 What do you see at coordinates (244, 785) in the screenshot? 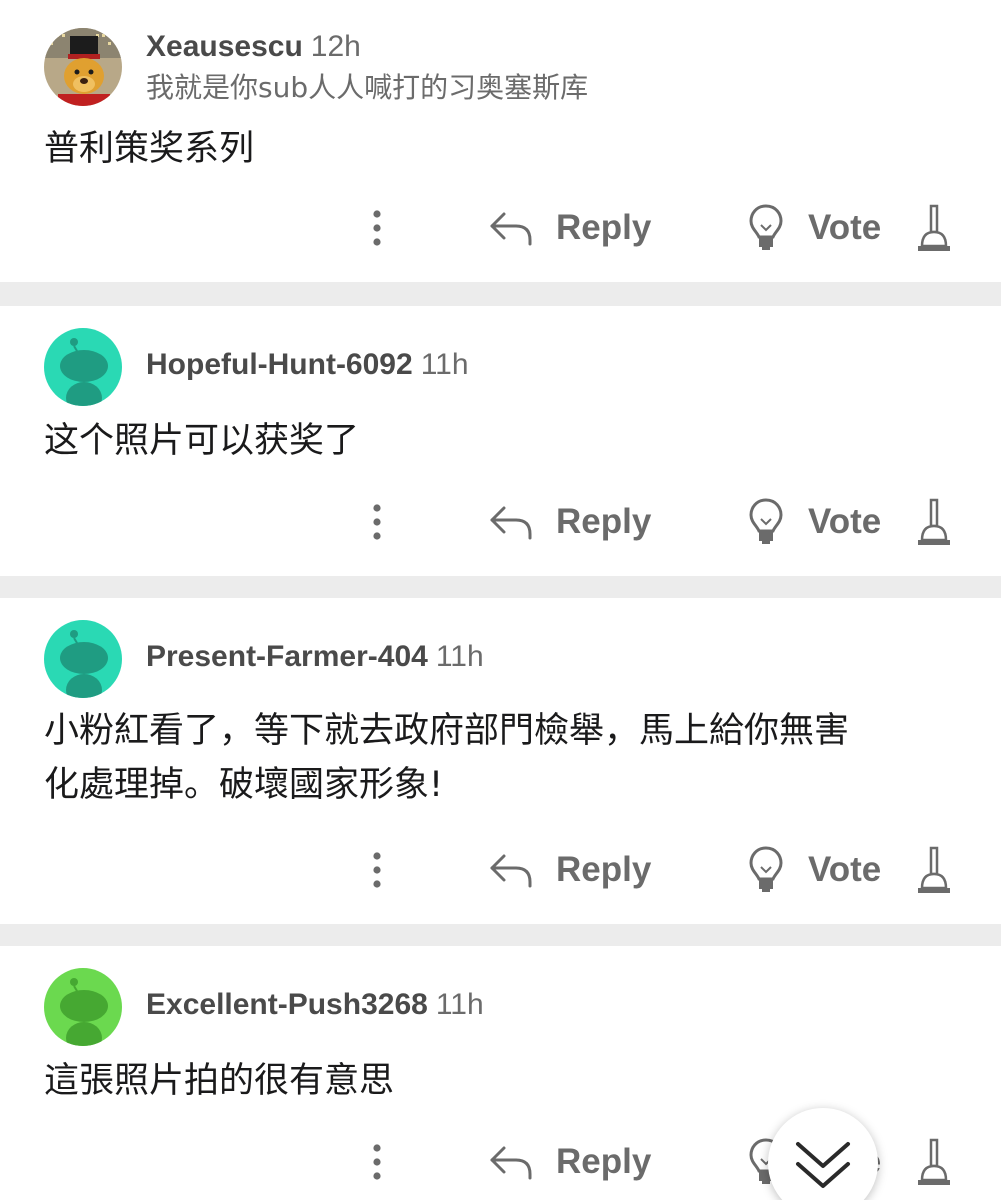
I see `comment-text-line: 化處理掉。破壞國家形象!` at bounding box center [244, 785].